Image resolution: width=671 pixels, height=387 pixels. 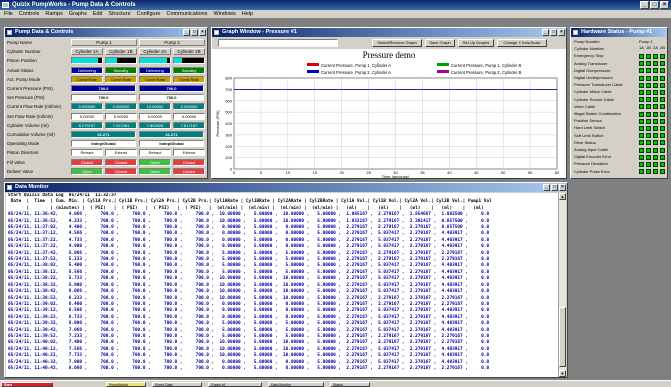 What do you see at coordinates (397, 43) in the screenshot?
I see `select-remove-graph-button: Select/Remove Graph` at bounding box center [397, 43].